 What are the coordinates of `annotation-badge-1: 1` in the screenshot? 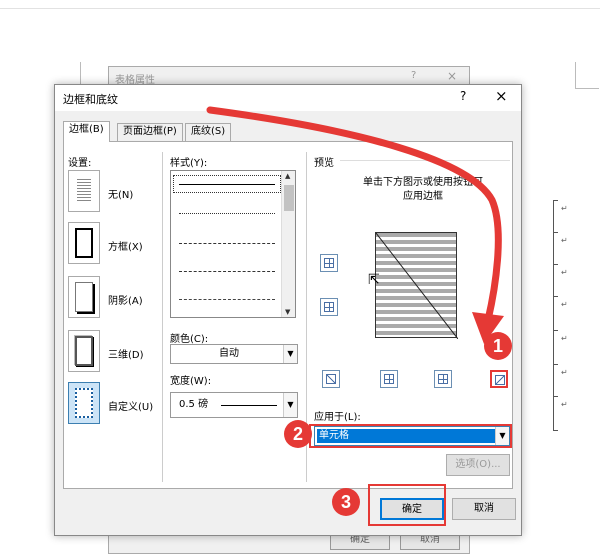 It's located at (498, 346).